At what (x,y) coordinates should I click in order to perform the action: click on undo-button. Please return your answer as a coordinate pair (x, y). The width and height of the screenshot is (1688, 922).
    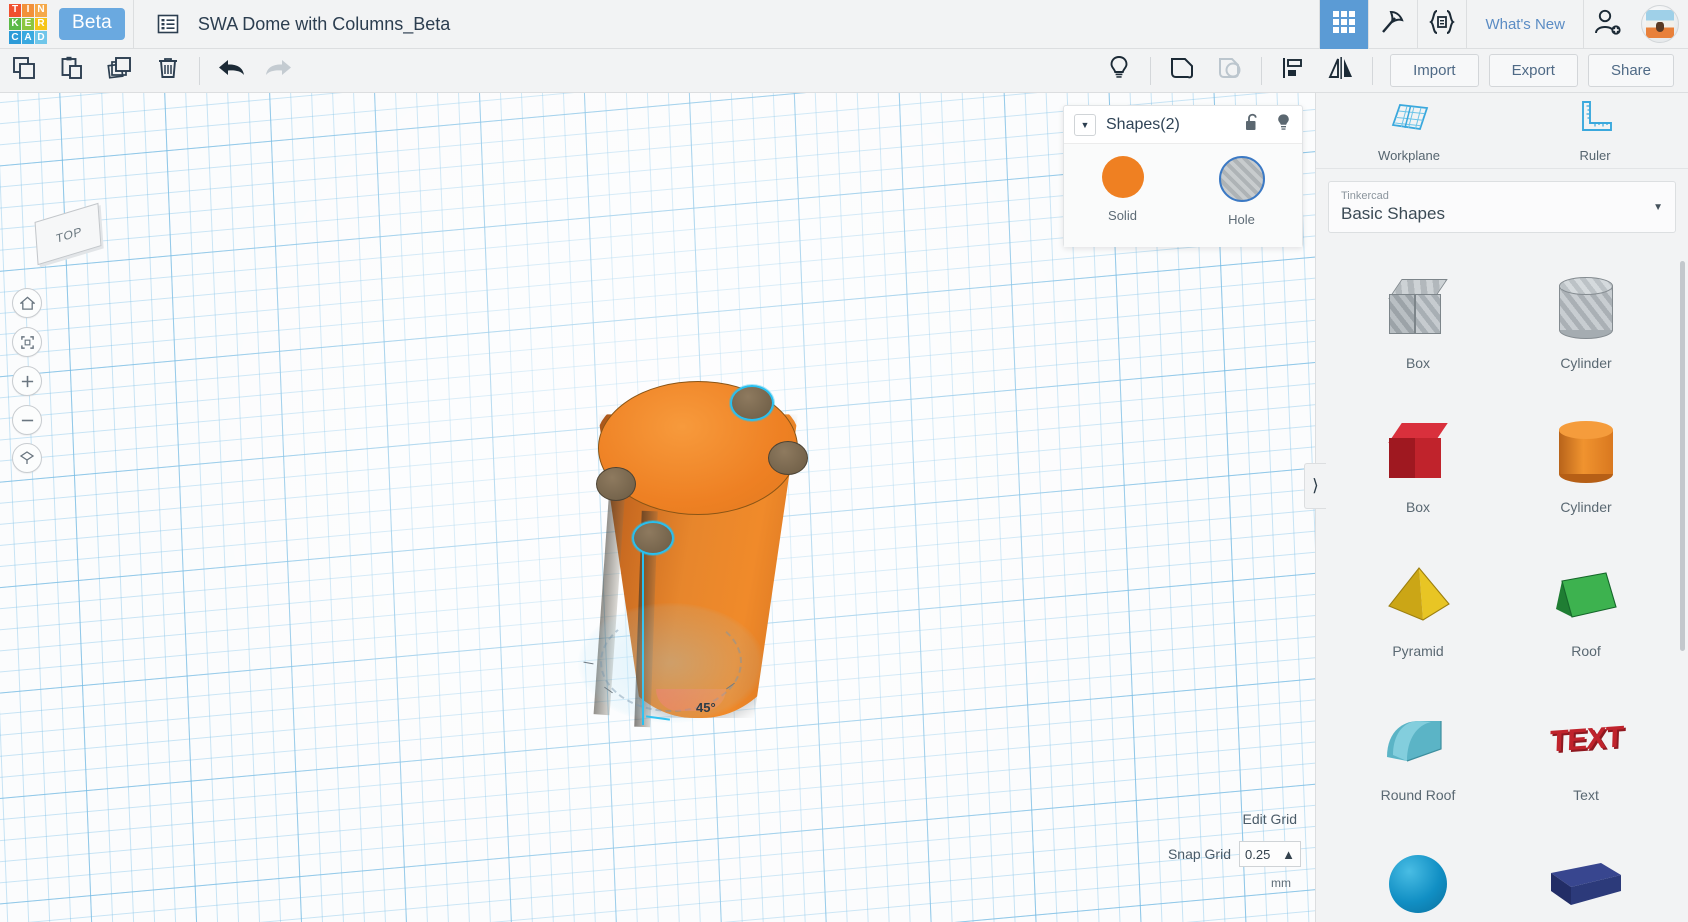
    Looking at the image, I should click on (231, 71).